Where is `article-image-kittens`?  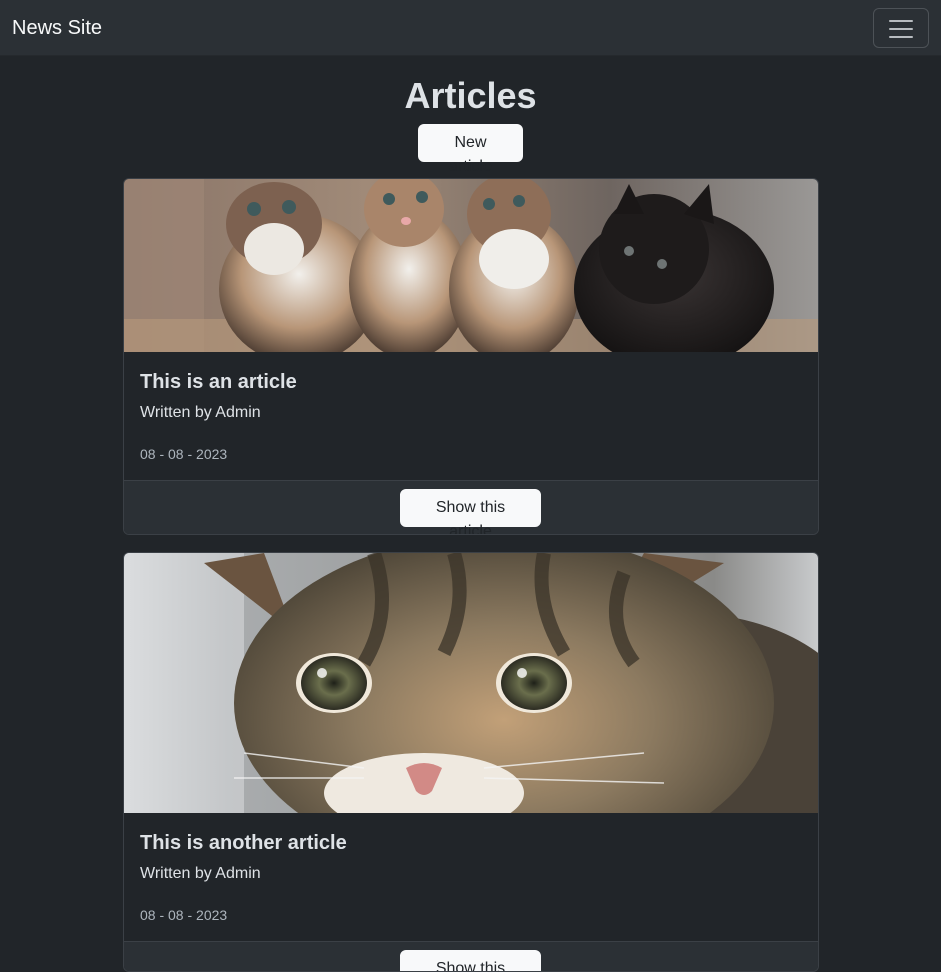 article-image-kittens is located at coordinates (471, 265).